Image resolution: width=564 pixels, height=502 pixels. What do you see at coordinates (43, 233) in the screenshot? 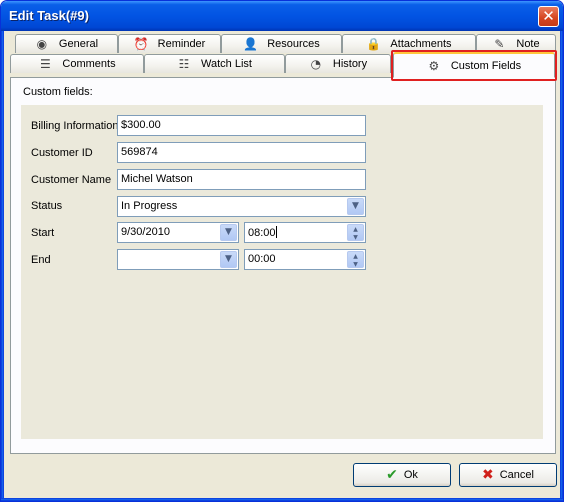
I see `start-label: Start` at bounding box center [43, 233].